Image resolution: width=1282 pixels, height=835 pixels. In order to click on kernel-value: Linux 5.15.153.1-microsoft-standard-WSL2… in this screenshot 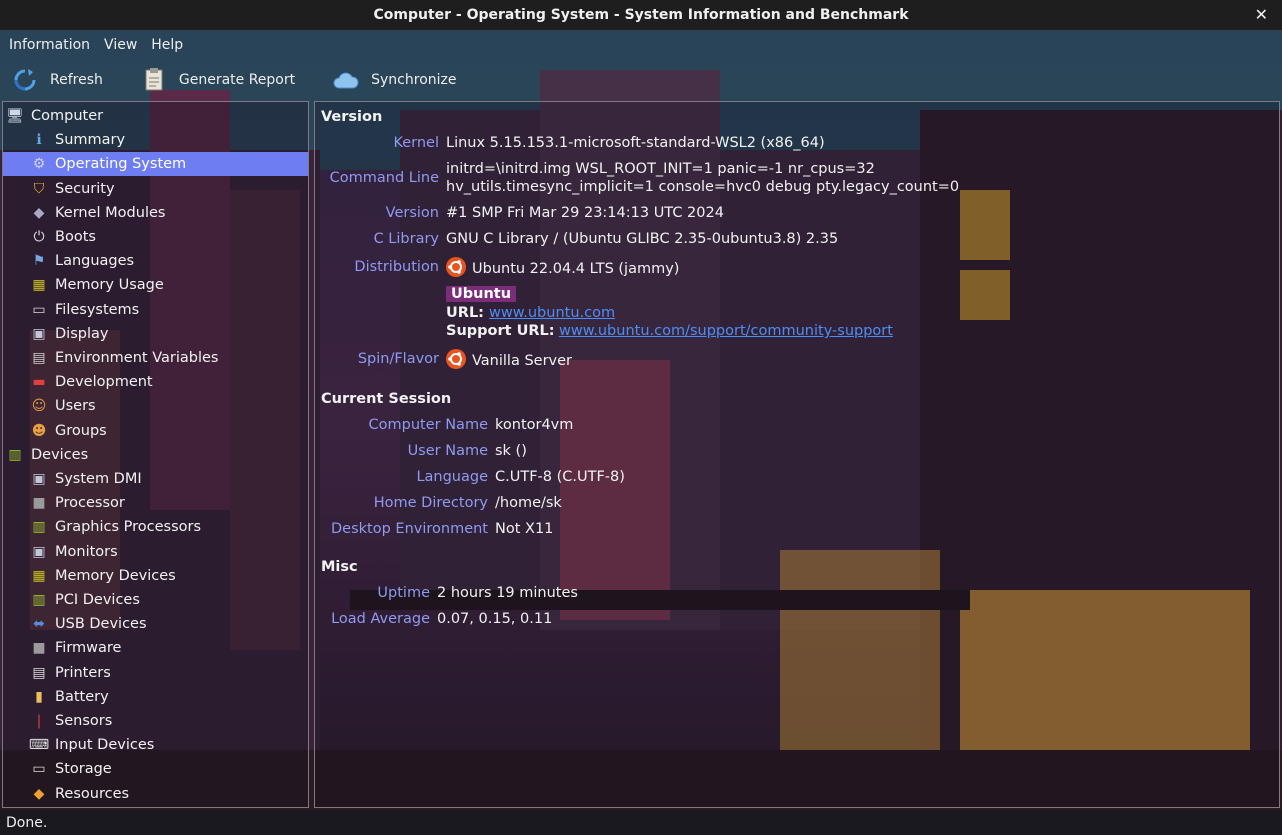, I will do `click(635, 143)`.